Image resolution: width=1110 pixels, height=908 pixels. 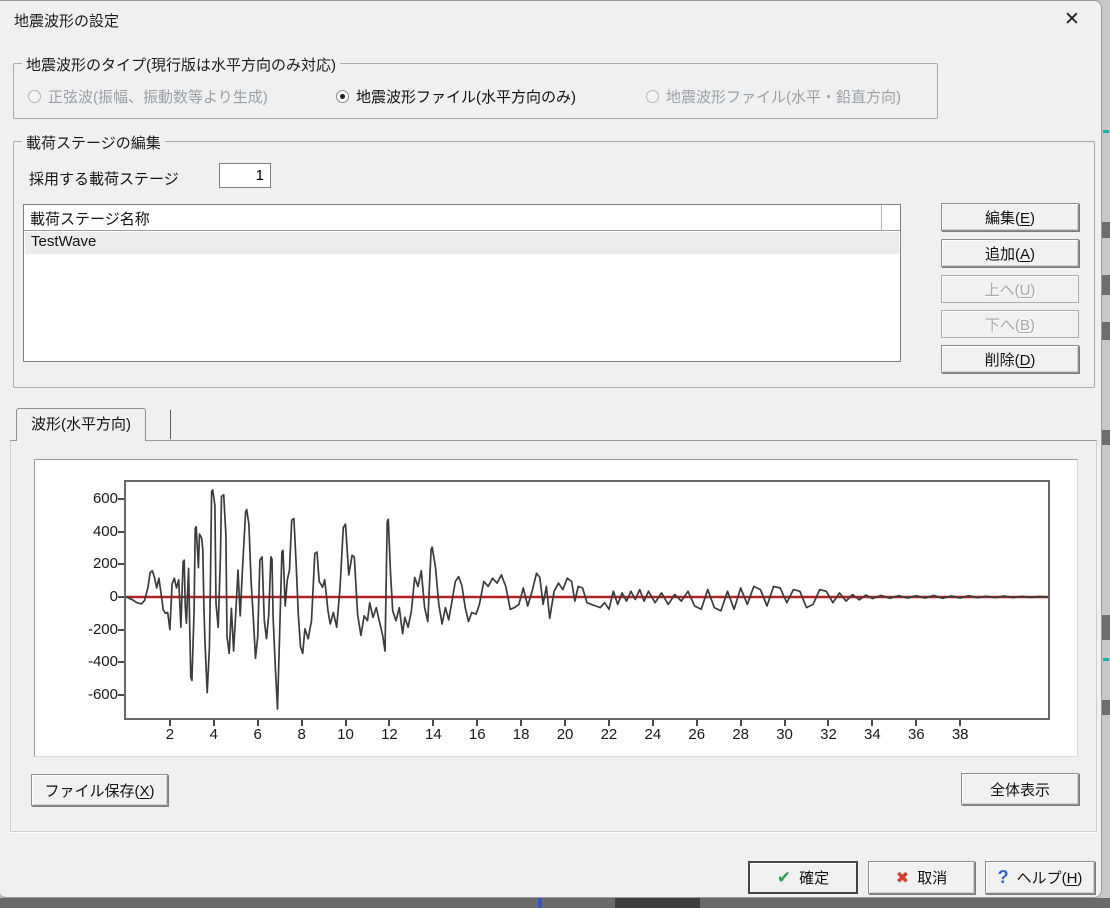 What do you see at coordinates (1025, 290) in the screenshot?
I see `move-up-button-mnemonic: U` at bounding box center [1025, 290].